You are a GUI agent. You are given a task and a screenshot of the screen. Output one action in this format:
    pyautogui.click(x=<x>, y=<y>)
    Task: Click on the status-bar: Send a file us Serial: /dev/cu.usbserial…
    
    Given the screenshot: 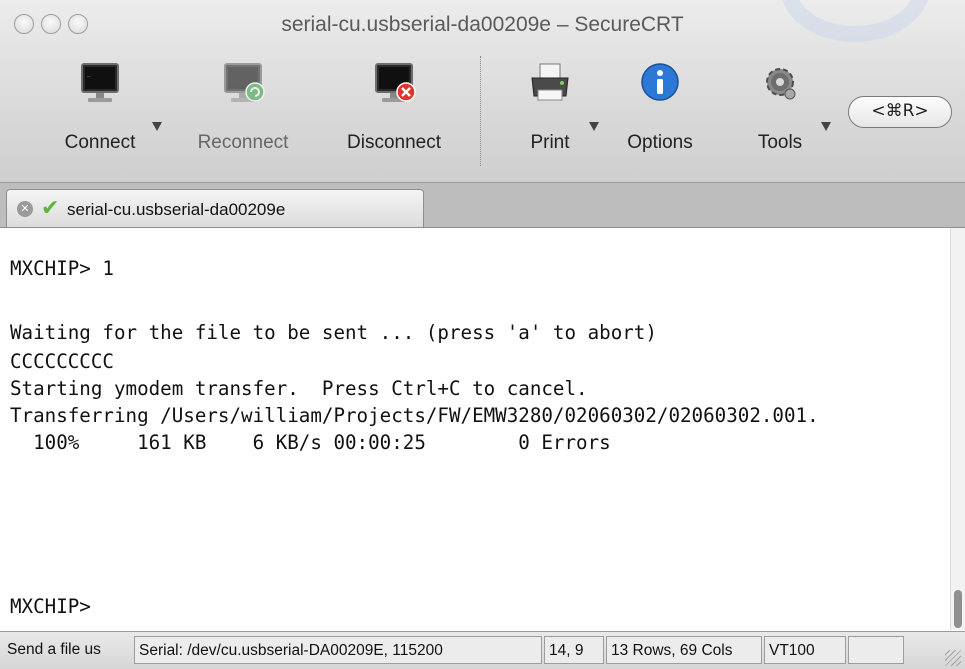 What is the action you would take?
    pyautogui.click(x=482, y=650)
    